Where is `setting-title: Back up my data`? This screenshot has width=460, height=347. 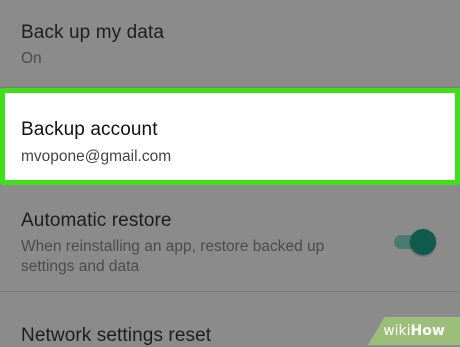 setting-title: Back up my data is located at coordinates (93, 32).